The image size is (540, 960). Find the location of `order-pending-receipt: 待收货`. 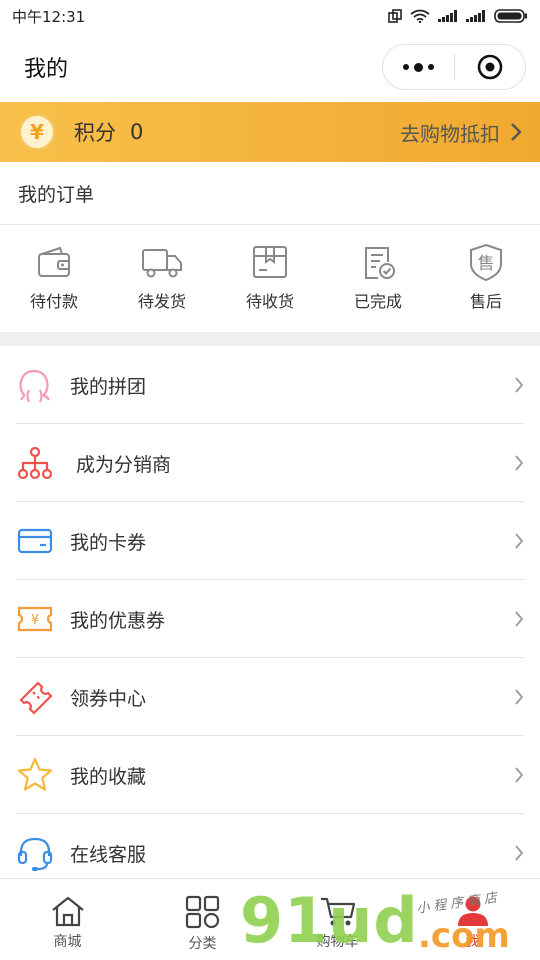

order-pending-receipt: 待收货 is located at coordinates (270, 279).